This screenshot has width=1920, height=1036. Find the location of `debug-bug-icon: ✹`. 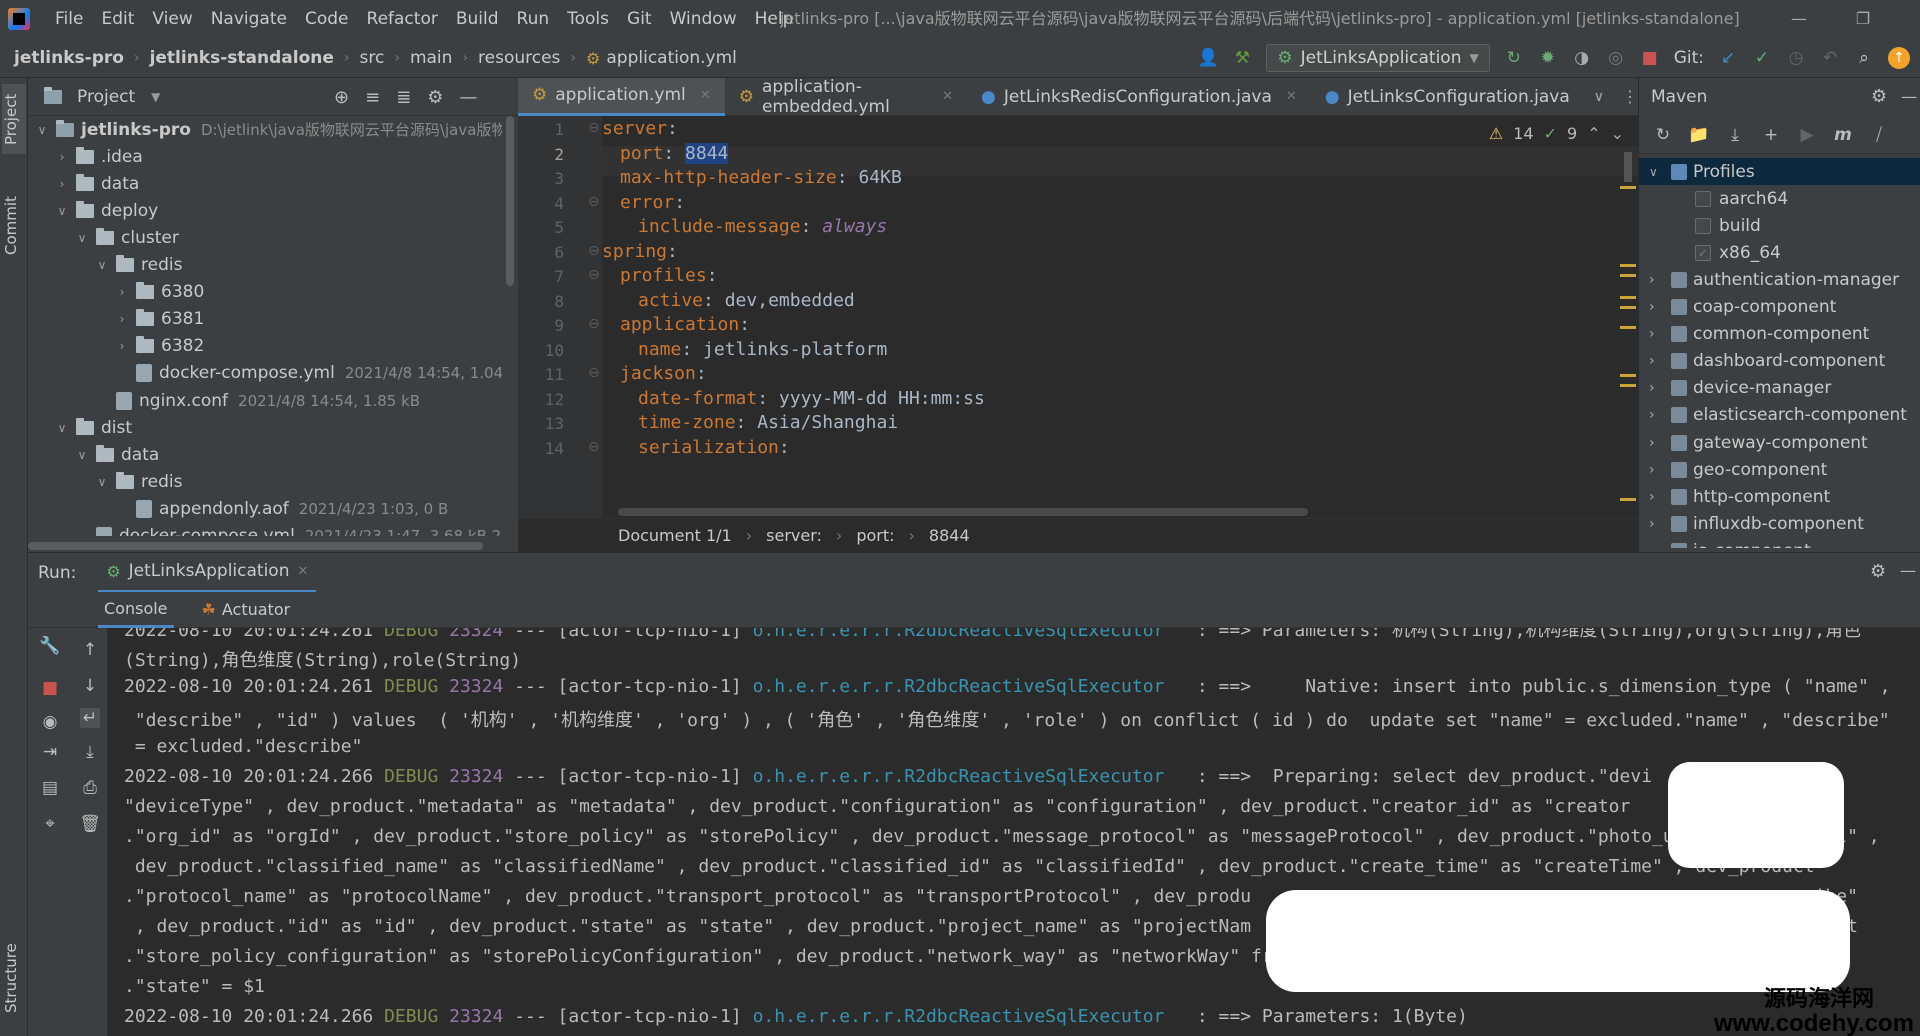

debug-bug-icon: ✹ is located at coordinates (1548, 58).